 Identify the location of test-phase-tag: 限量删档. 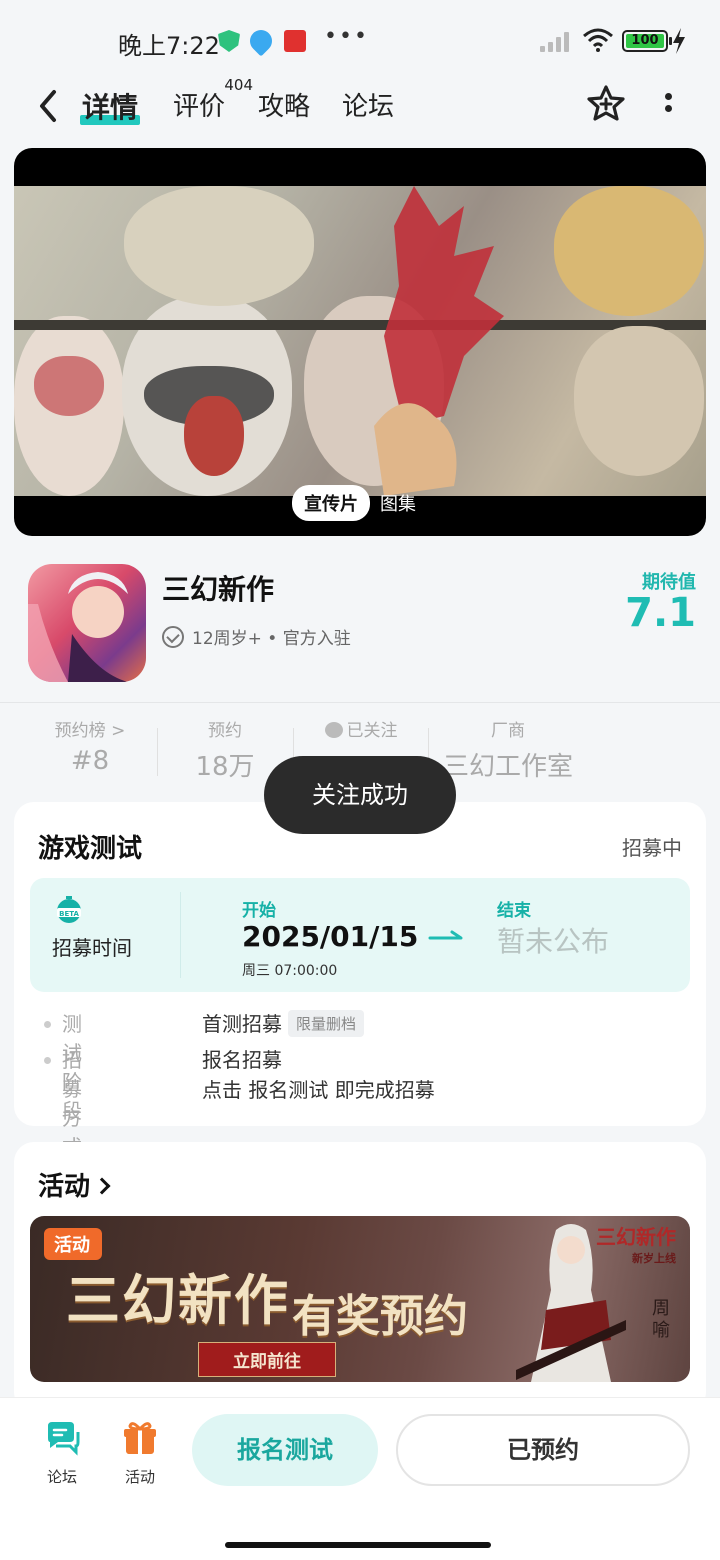
(326, 1023).